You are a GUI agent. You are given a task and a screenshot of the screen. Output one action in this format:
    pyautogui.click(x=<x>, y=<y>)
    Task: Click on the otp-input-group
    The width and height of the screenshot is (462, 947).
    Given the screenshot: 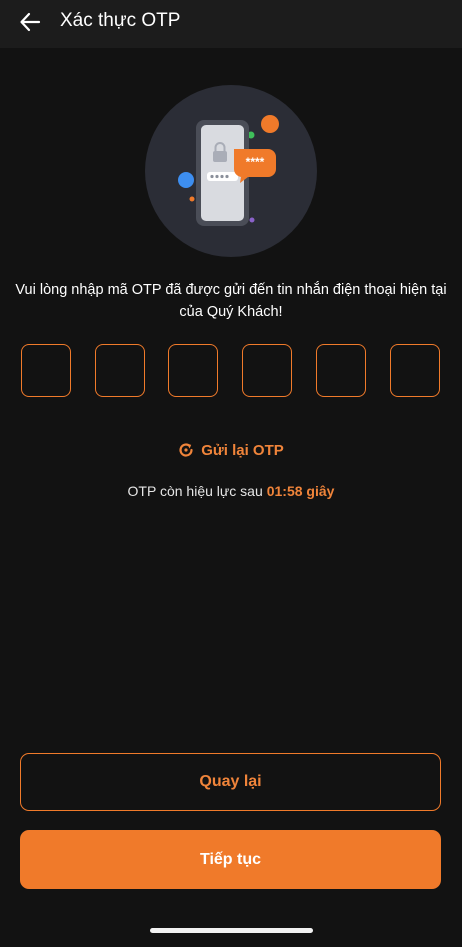 What is the action you would take?
    pyautogui.click(x=231, y=372)
    